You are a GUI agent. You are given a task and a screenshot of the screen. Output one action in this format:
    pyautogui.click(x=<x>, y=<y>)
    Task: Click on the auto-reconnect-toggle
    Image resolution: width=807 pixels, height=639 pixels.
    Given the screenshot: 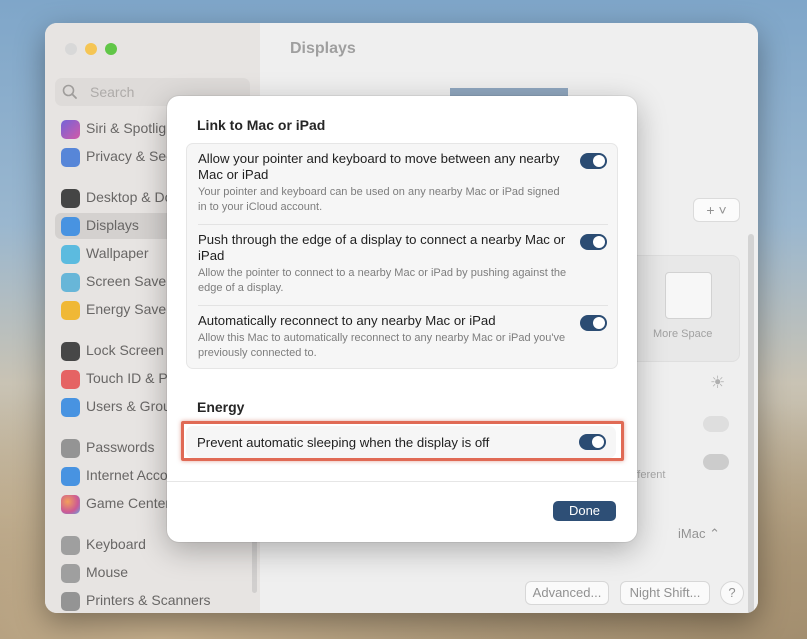 What is the action you would take?
    pyautogui.click(x=593, y=323)
    